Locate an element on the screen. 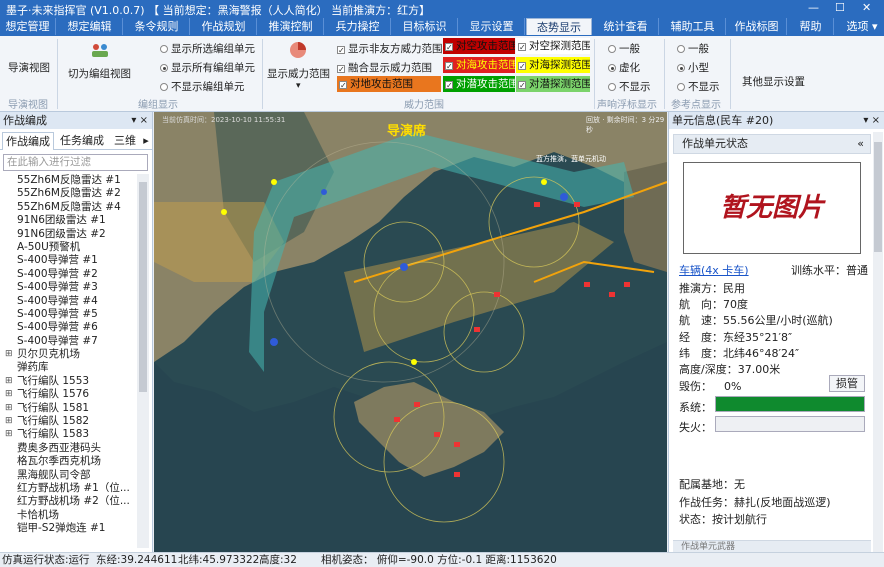  vehicle-type-link: 车辆(4x 卡车) is located at coordinates (714, 270).